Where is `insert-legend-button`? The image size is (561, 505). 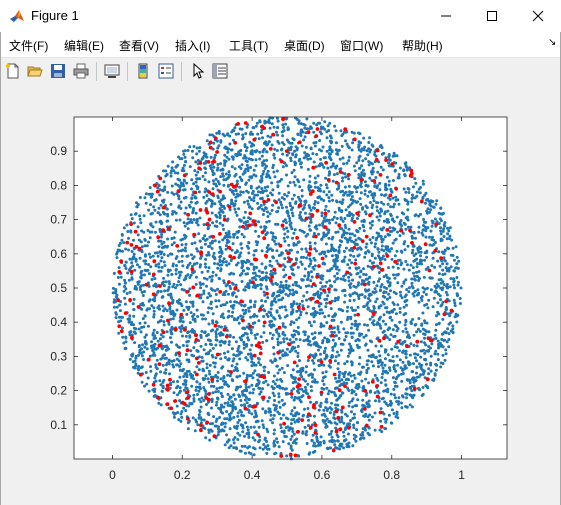 insert-legend-button is located at coordinates (166, 71).